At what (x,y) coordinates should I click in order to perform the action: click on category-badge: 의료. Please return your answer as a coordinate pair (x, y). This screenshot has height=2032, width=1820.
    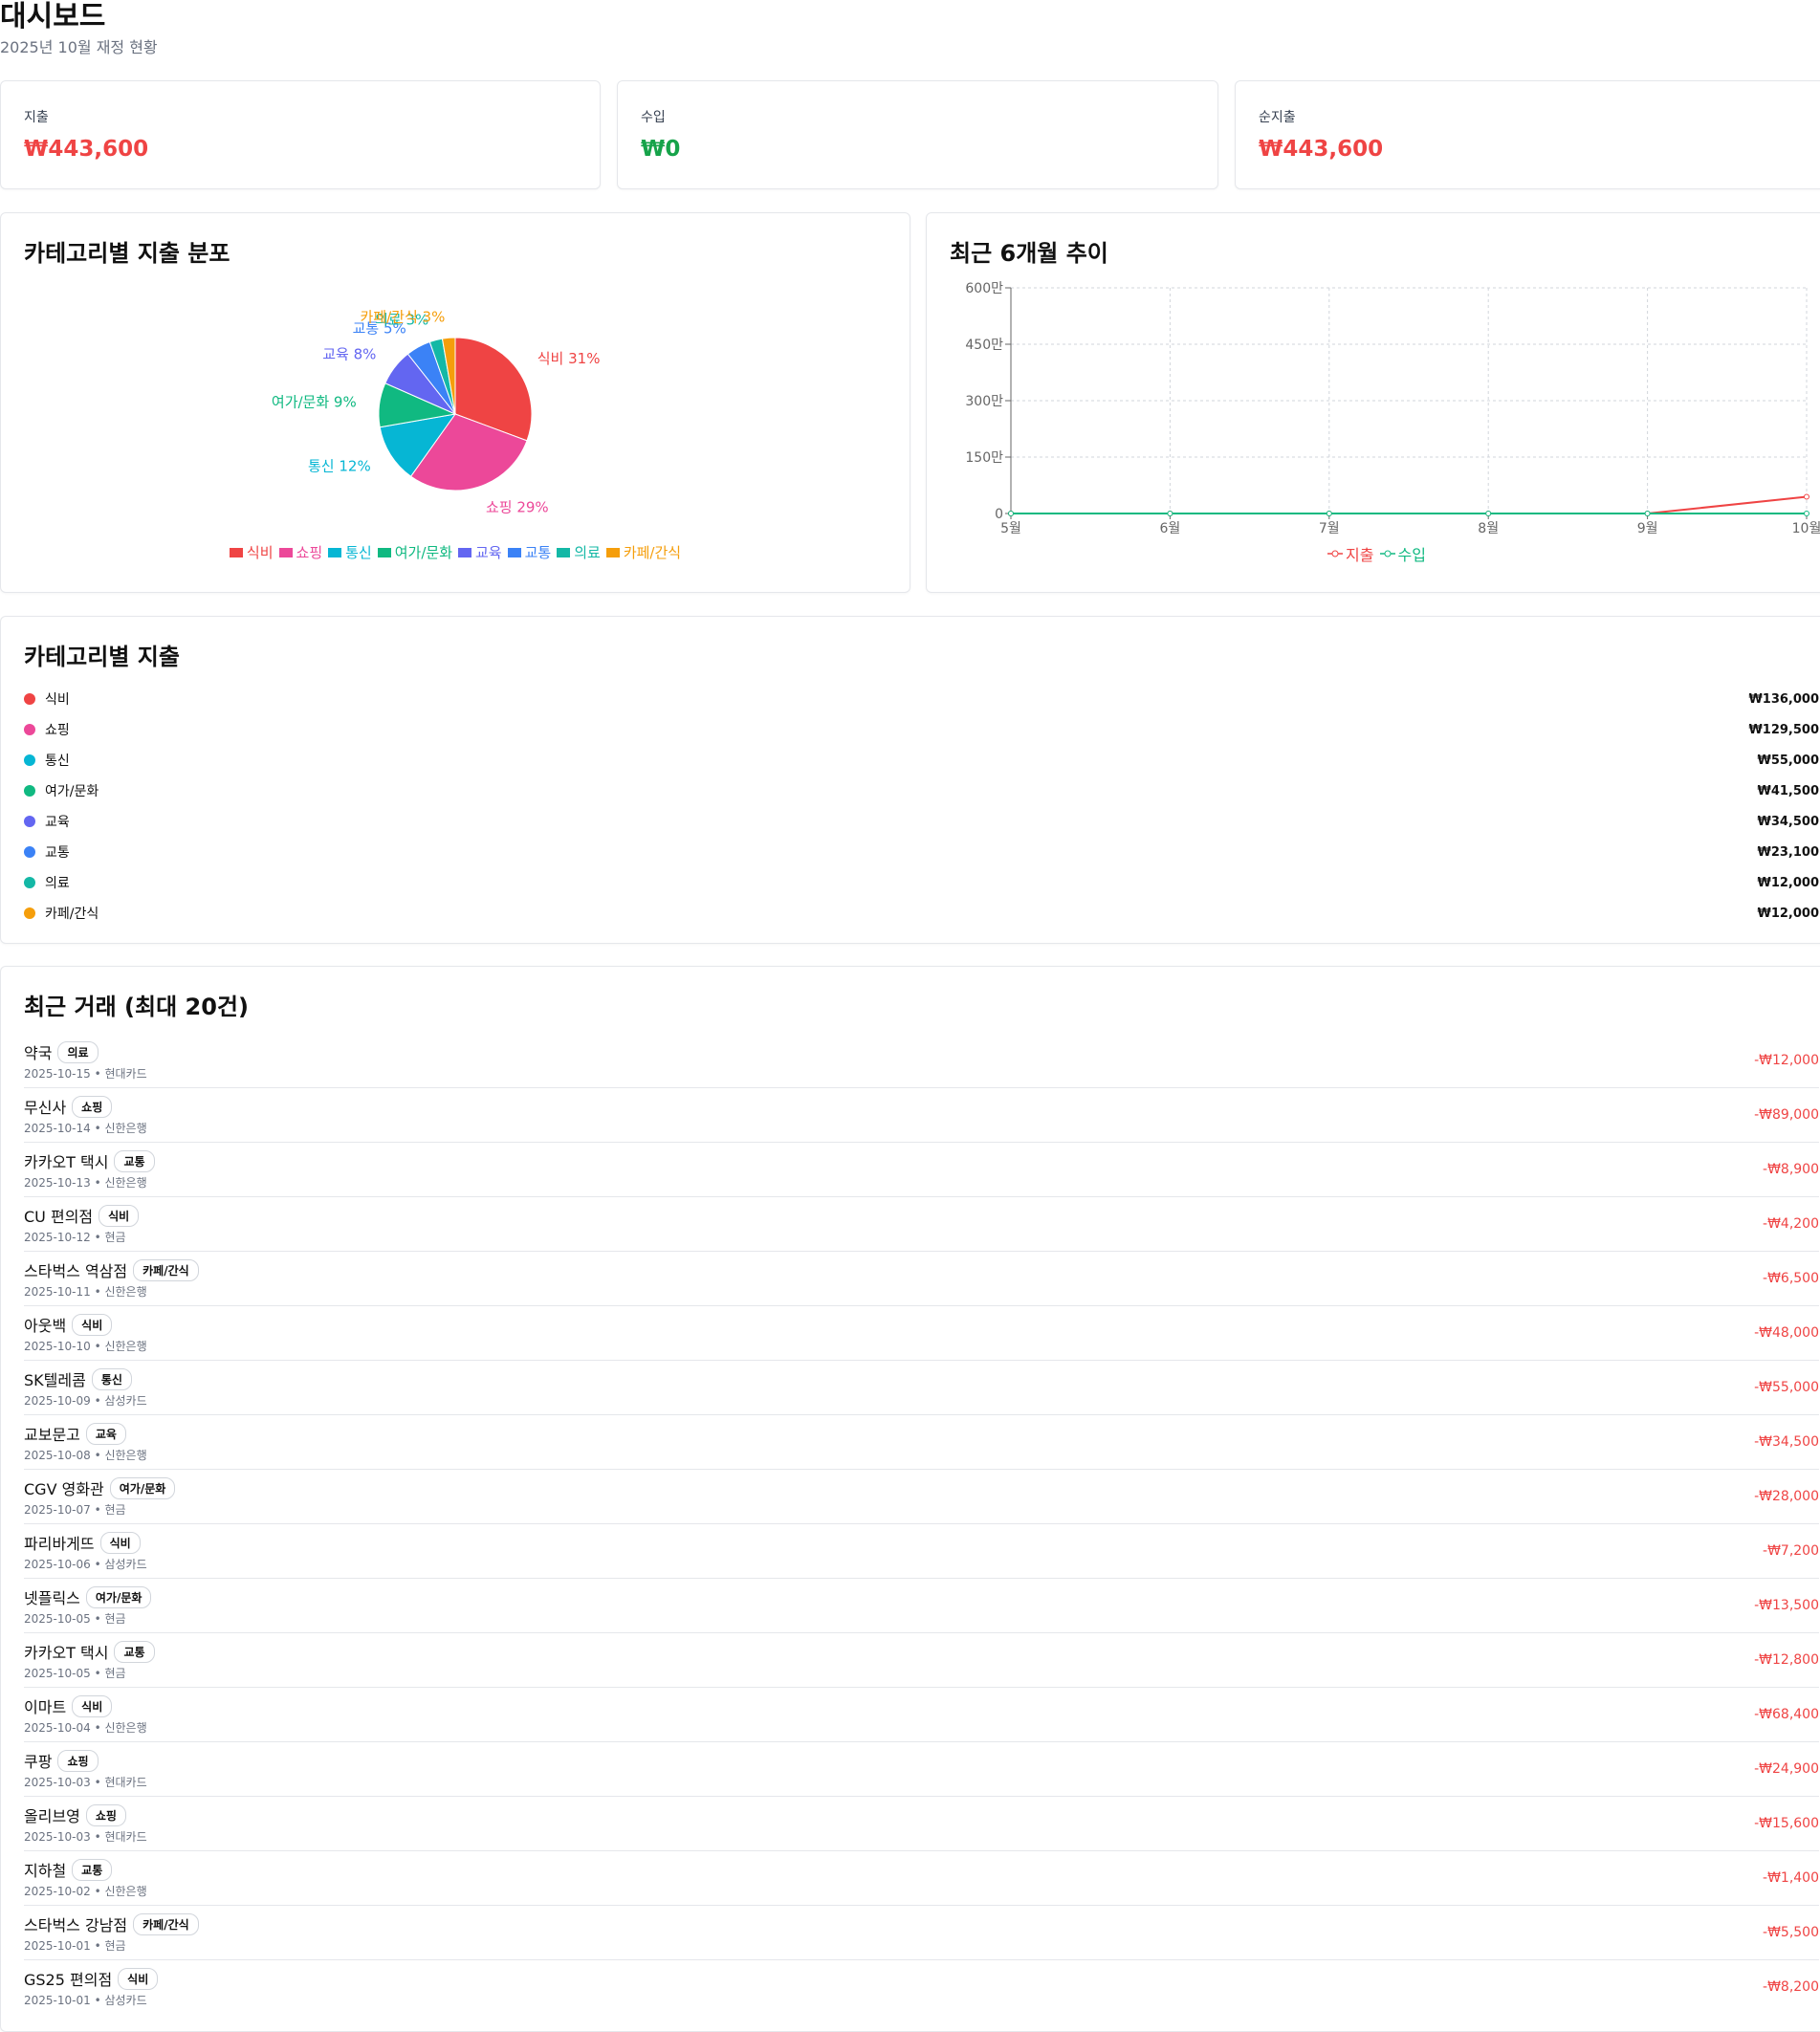
    Looking at the image, I should click on (78, 1051).